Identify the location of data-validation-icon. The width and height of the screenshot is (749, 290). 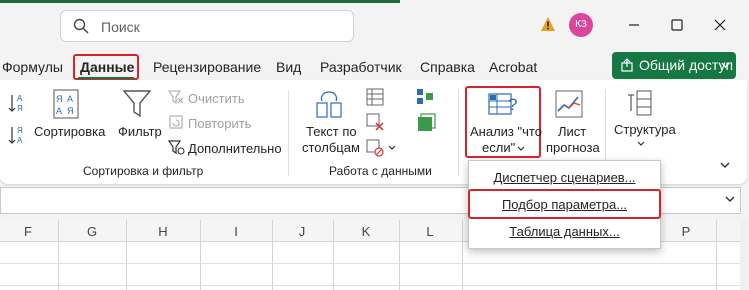
(375, 148).